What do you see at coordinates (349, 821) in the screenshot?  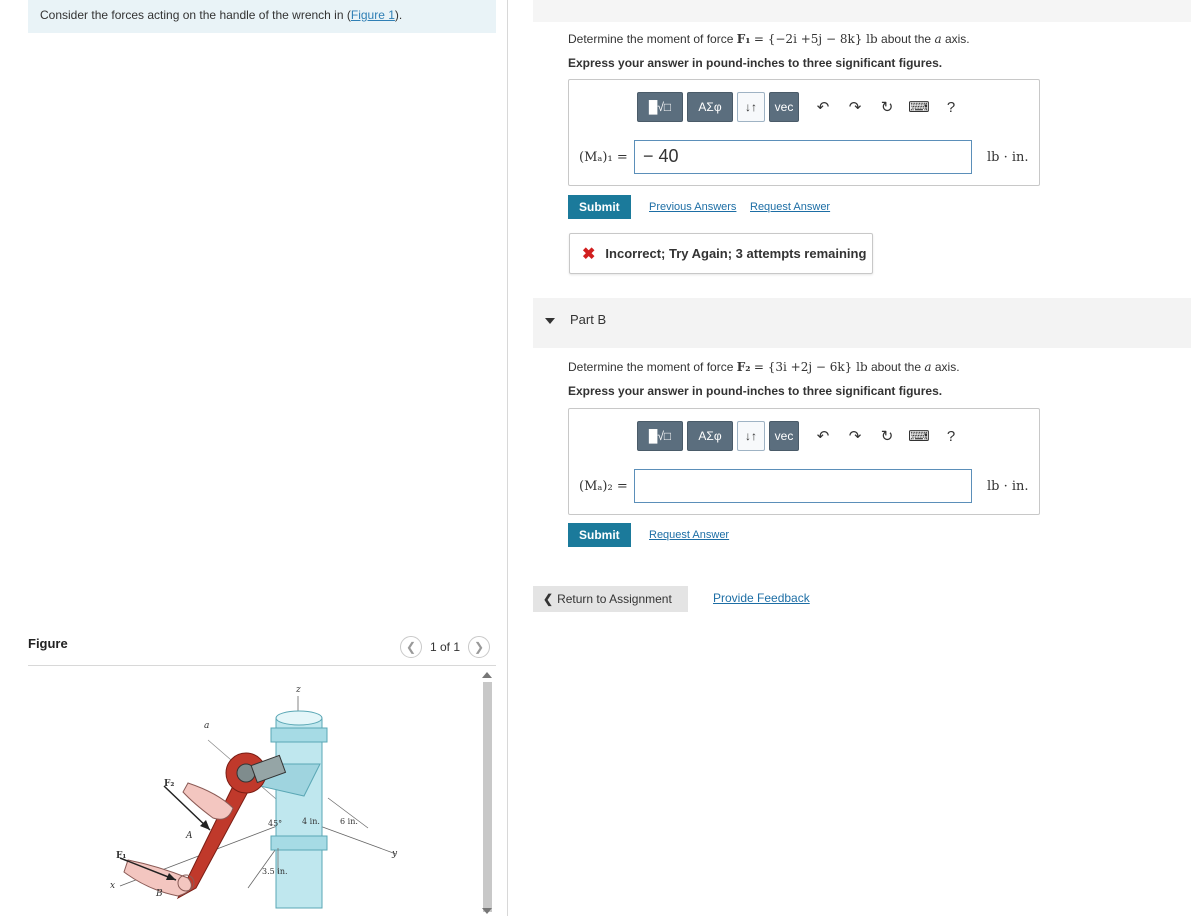 I see `label-dim-6in: 6 in.` at bounding box center [349, 821].